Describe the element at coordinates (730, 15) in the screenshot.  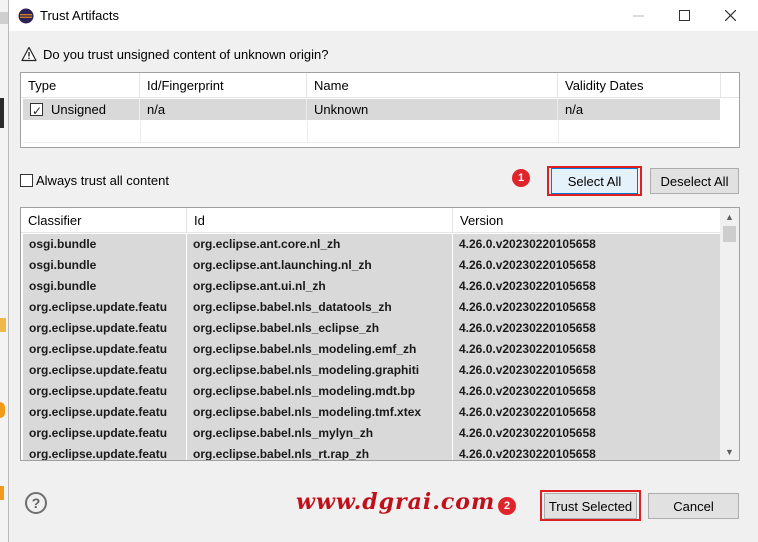
I see `close-icon` at that location.